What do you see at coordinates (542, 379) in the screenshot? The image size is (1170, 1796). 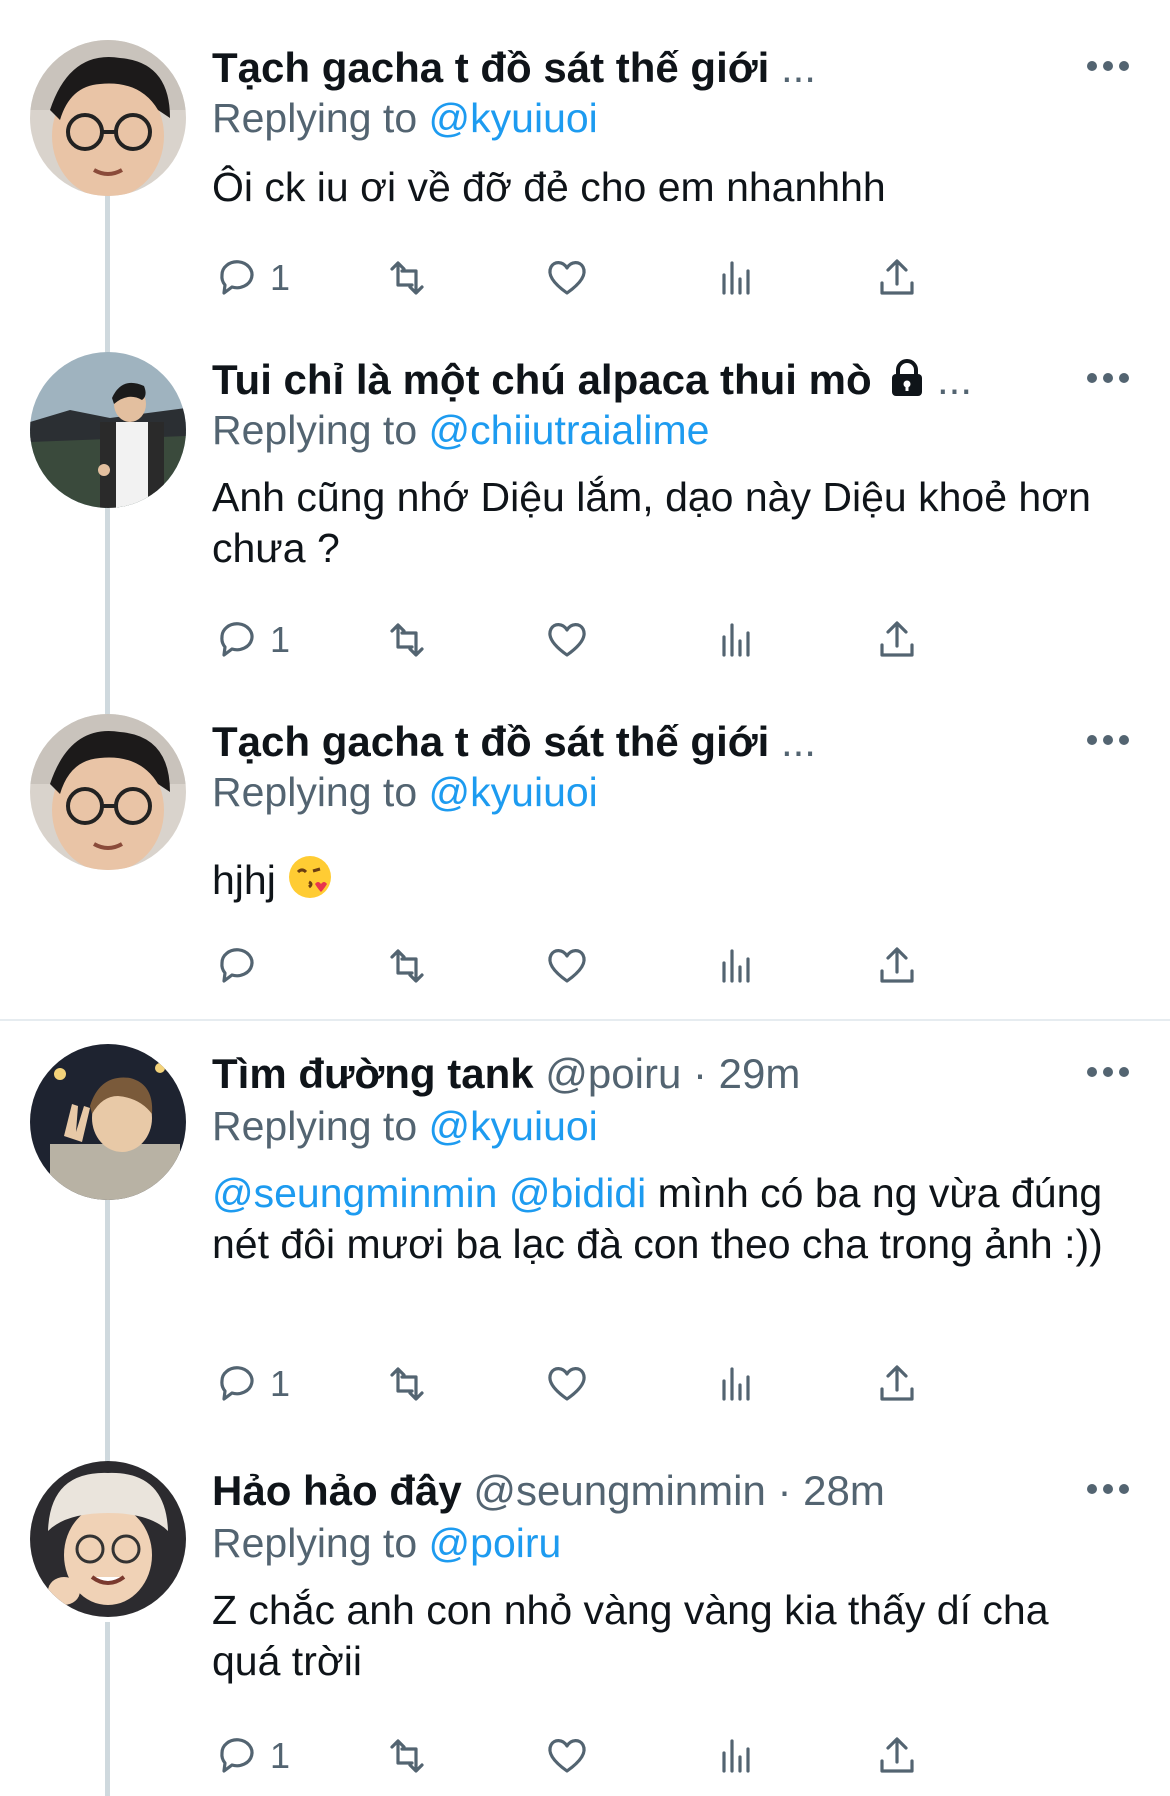 I see `display-name: Tui chỉ là một chú alpaca thui mò` at bounding box center [542, 379].